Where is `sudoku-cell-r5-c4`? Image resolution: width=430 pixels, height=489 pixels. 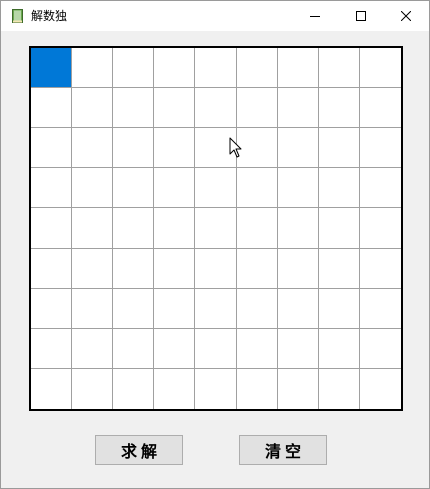 sudoku-cell-r5-c4 is located at coordinates (175, 228).